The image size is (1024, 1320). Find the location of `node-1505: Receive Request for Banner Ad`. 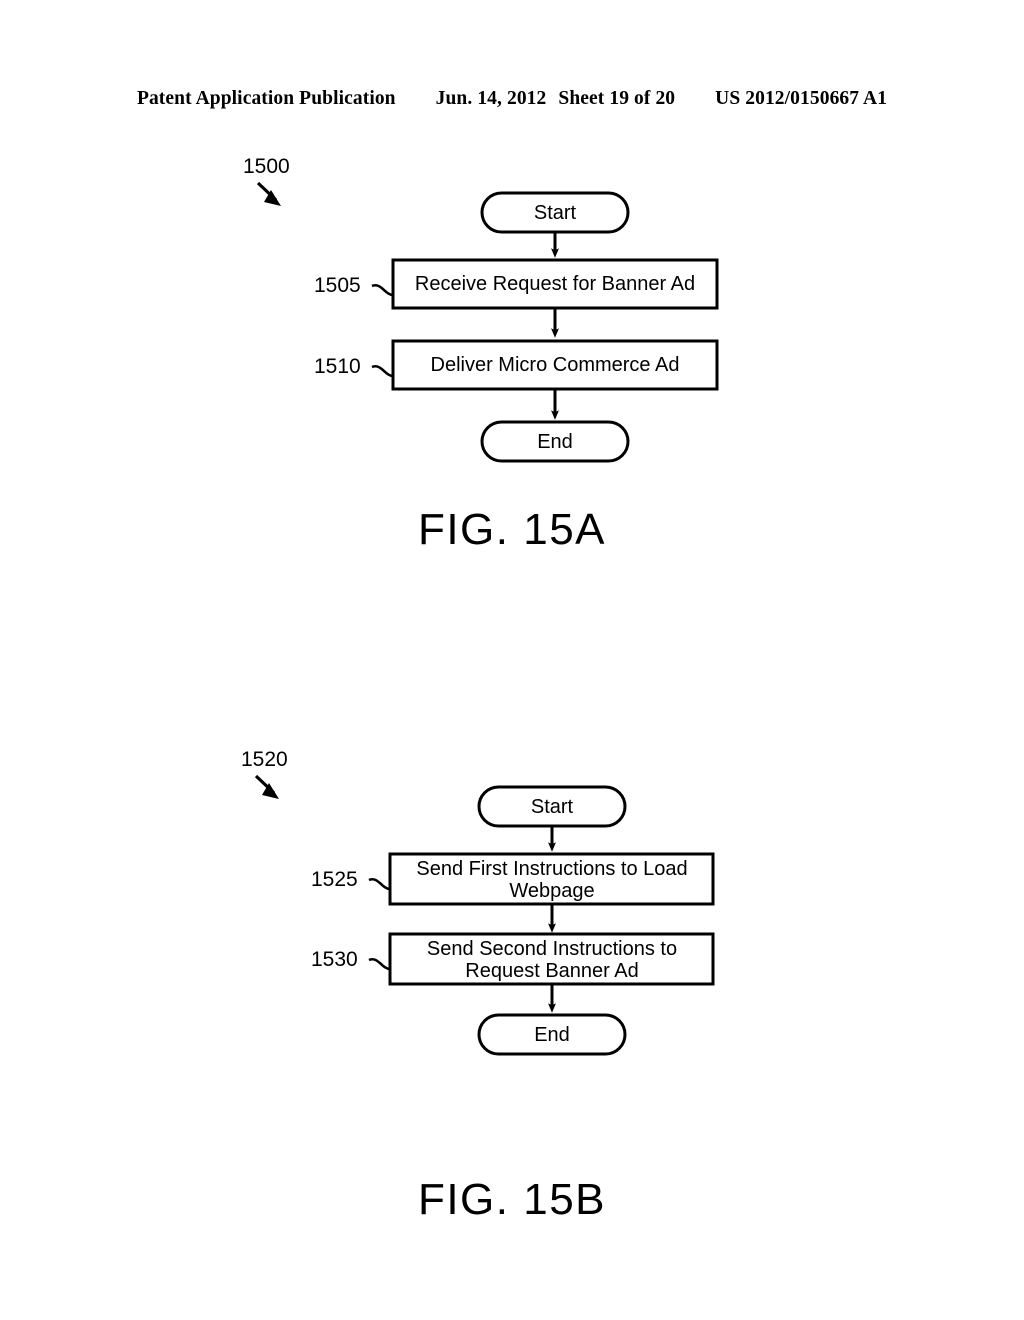

node-1505: Receive Request for Banner Ad is located at coordinates (555, 284).